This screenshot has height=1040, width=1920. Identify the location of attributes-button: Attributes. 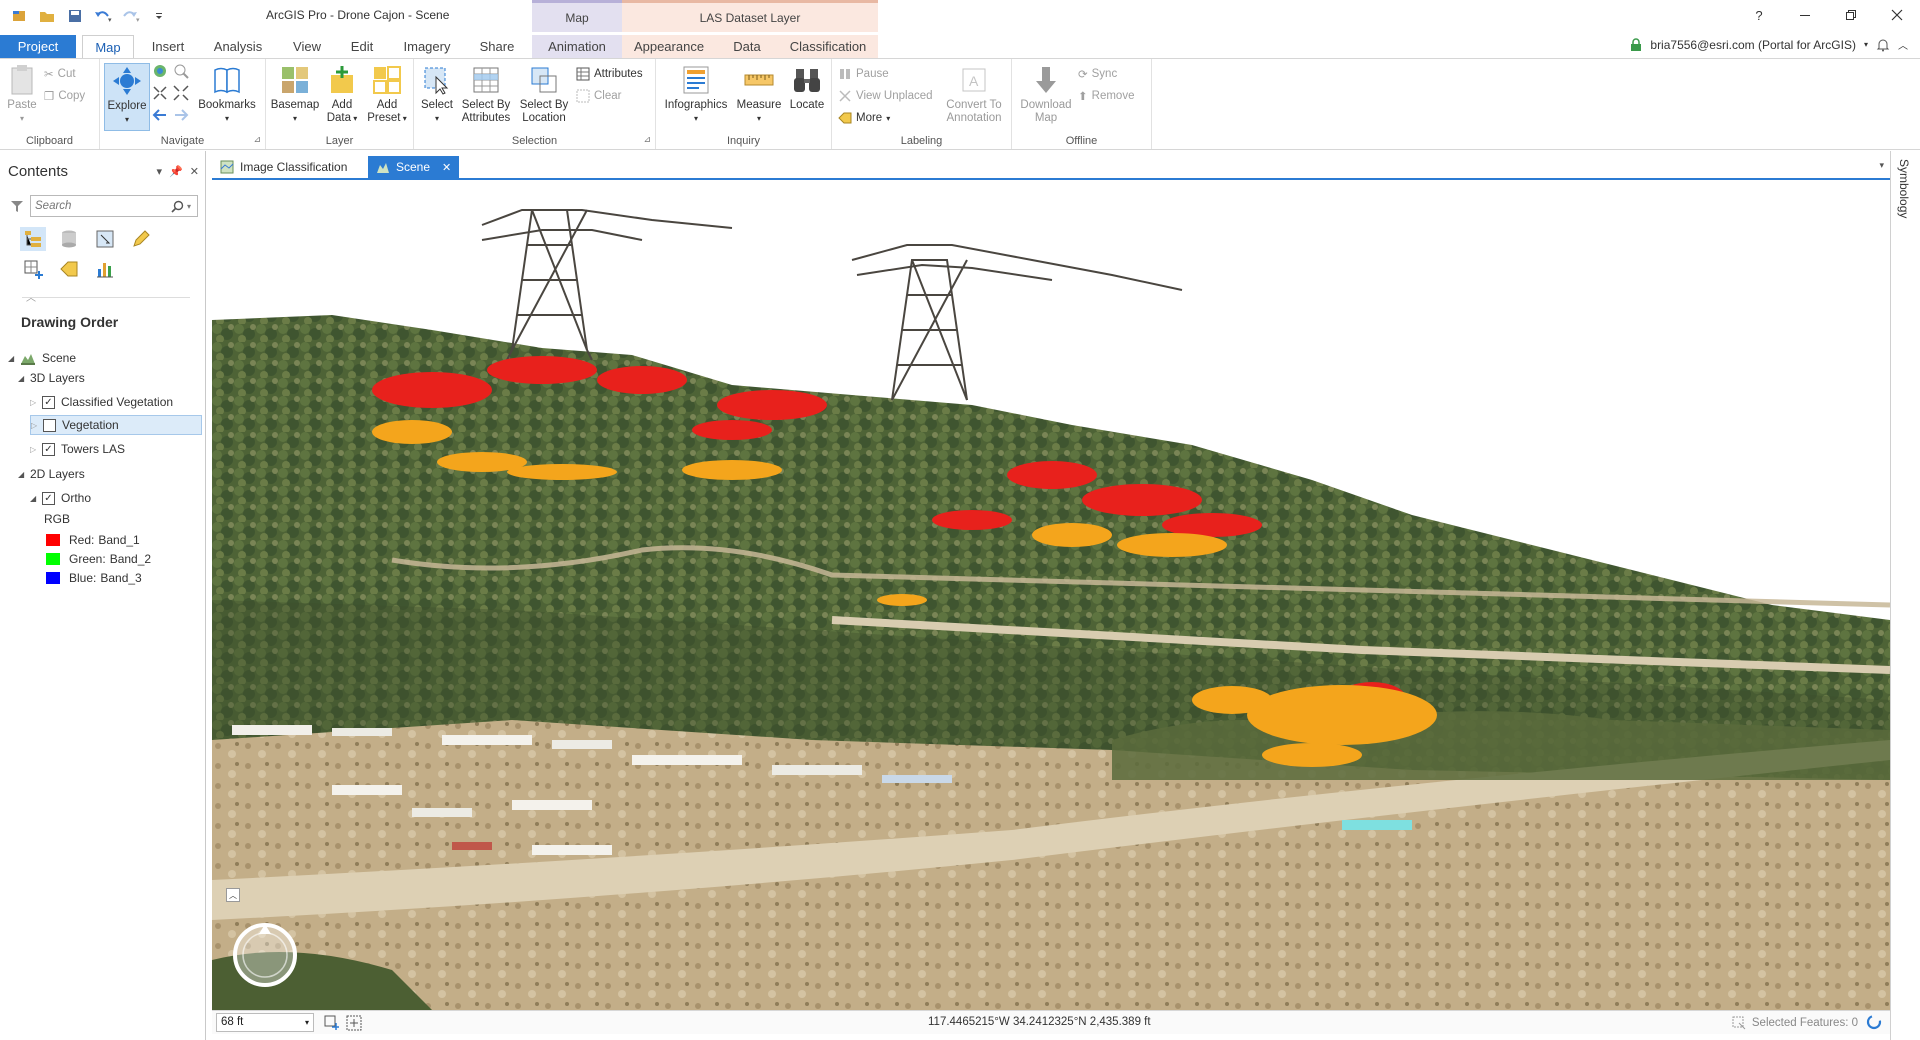
(609, 74).